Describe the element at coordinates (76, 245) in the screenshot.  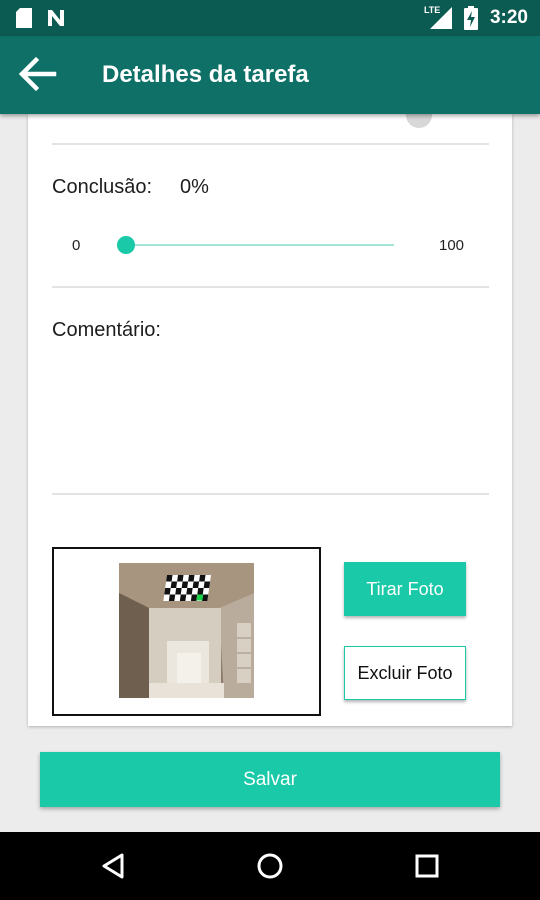
I see `slider-min-label: 0` at that location.